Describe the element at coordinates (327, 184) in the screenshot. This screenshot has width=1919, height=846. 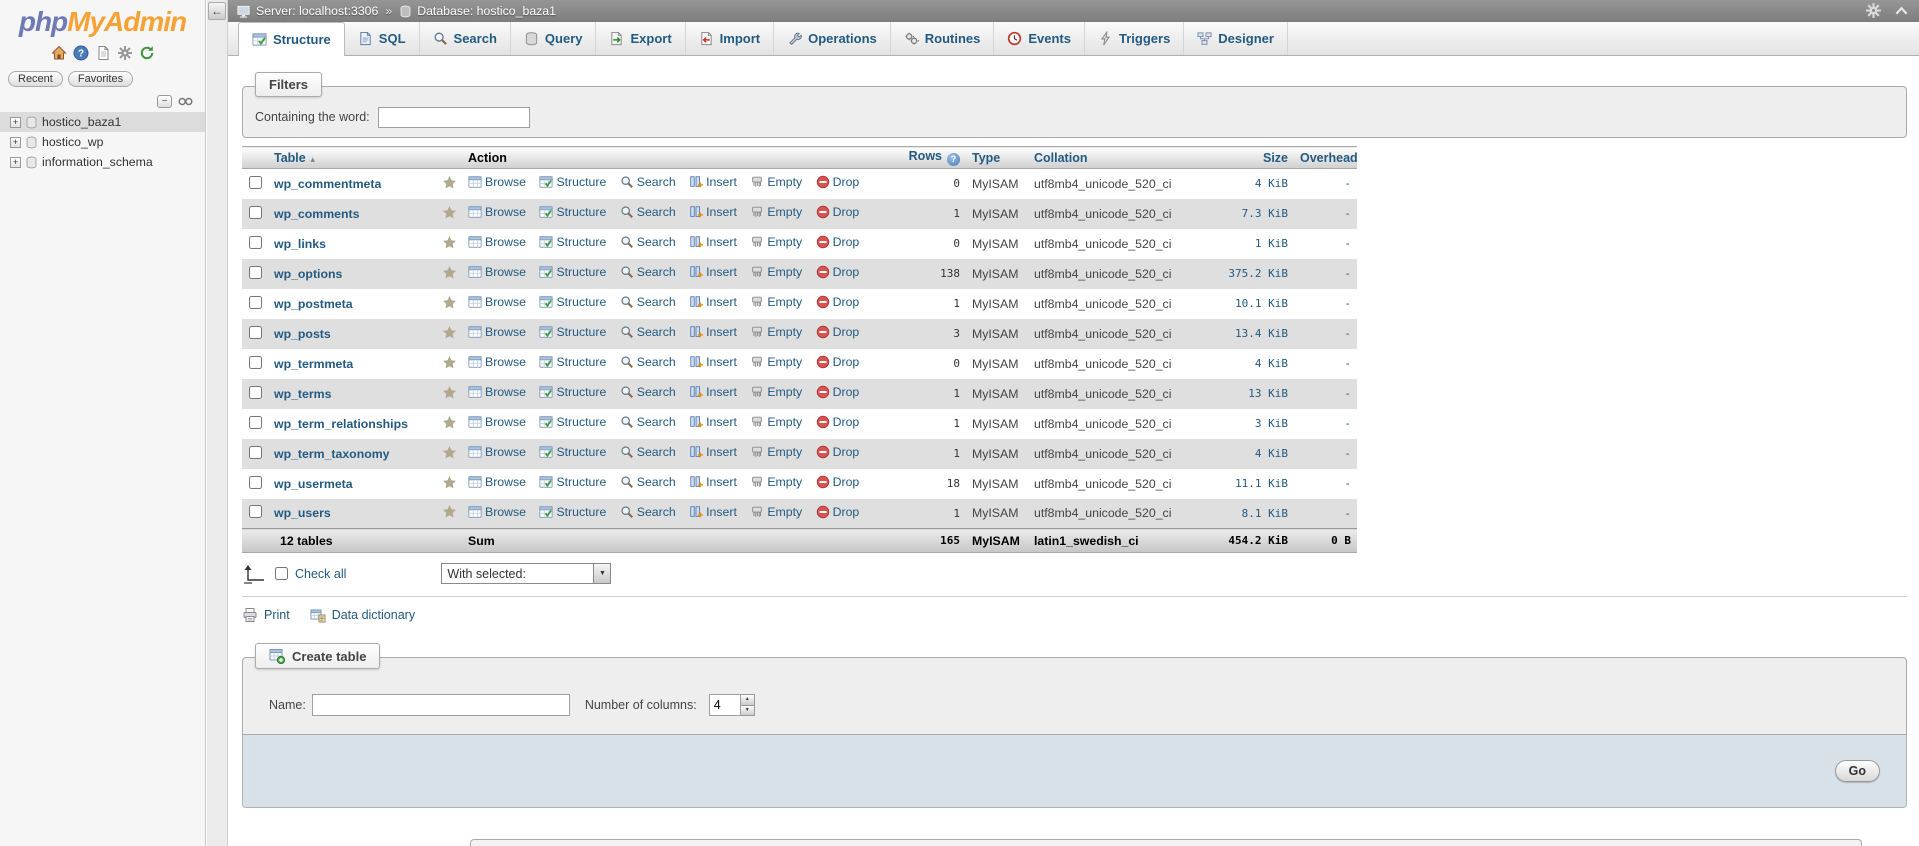
I see `table-name-link: wp_commentmeta` at that location.